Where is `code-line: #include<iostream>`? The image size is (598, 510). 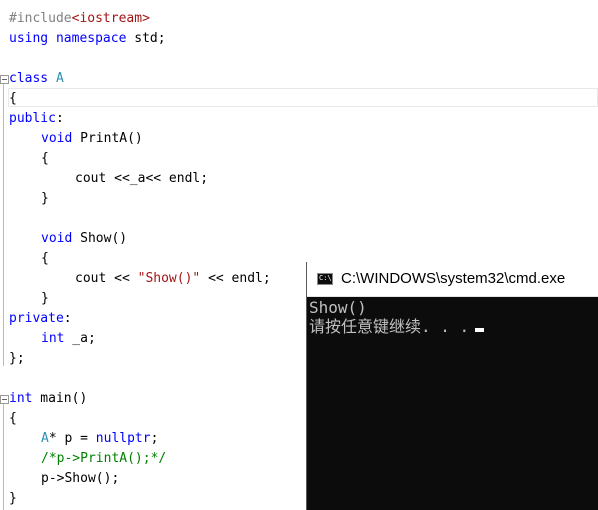 code-line: #include<iostream> is located at coordinates (79, 18).